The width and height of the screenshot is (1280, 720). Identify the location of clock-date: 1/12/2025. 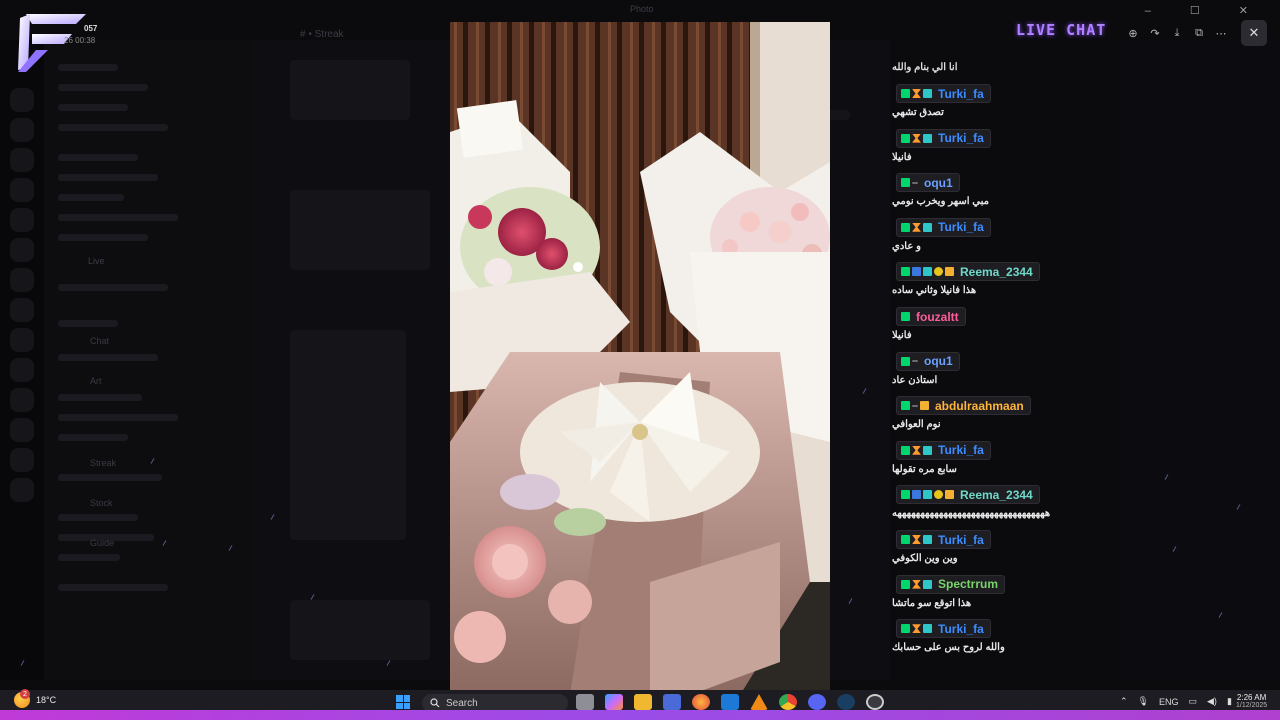
(1252, 705).